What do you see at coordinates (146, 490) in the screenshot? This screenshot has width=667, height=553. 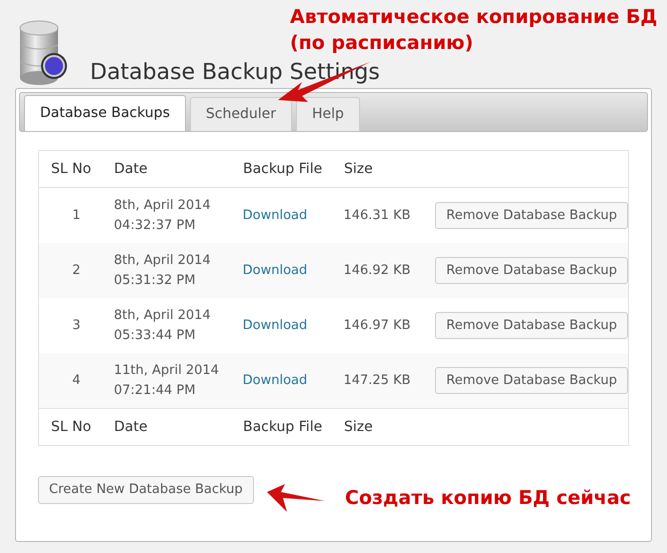 I see `create-backup-button: Create New Database Backup` at bounding box center [146, 490].